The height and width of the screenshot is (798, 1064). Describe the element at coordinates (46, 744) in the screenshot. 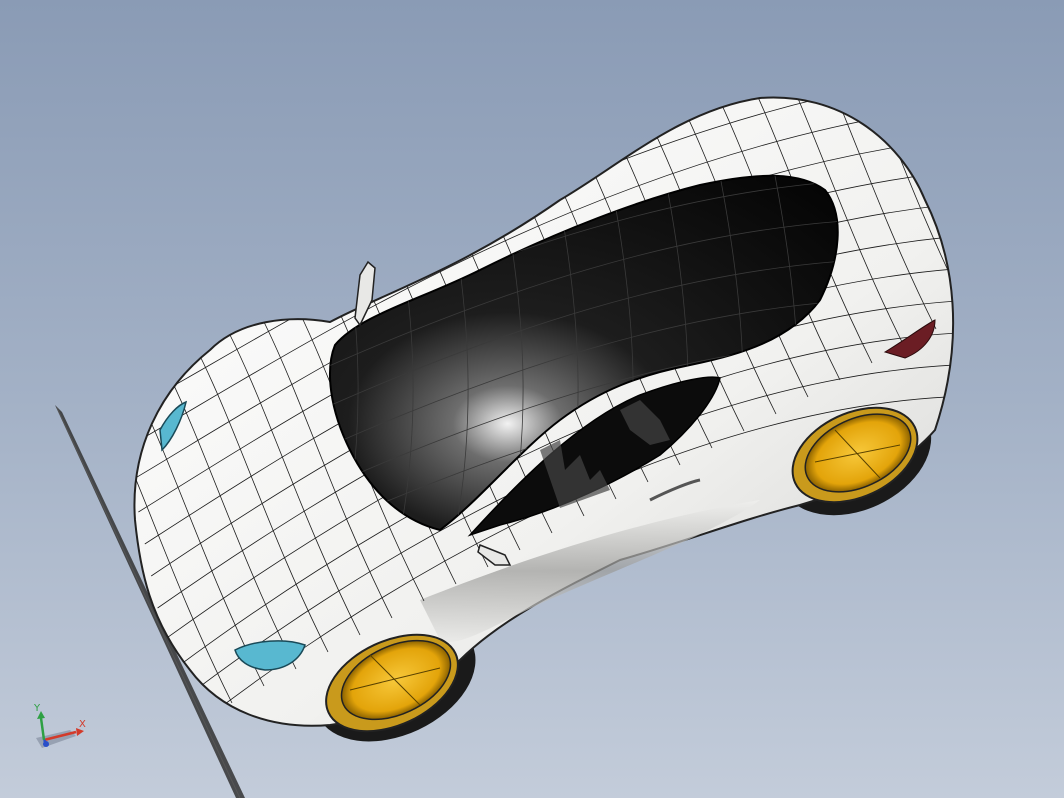

I see `z-axis-origin` at that location.